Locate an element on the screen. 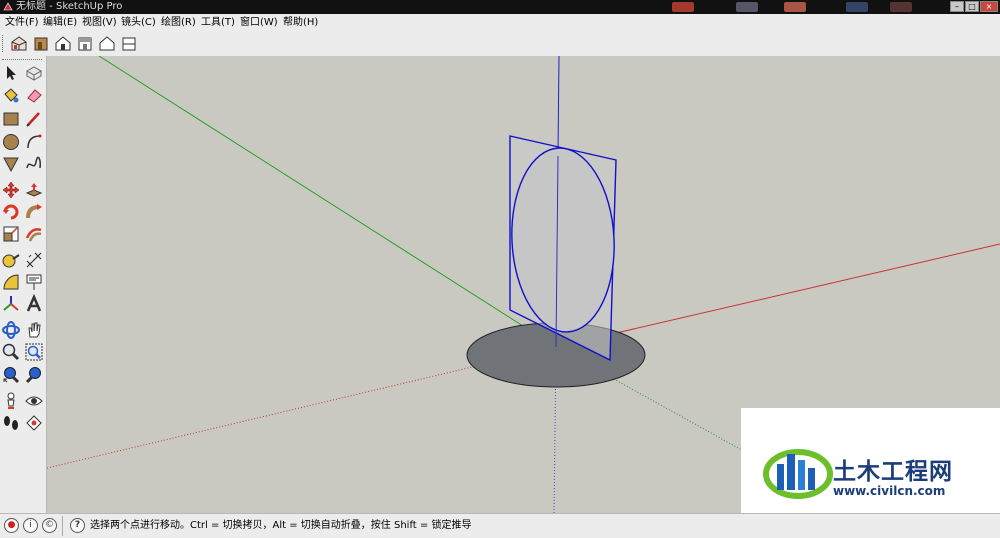 The image size is (1000, 538). help-icon: ? is located at coordinates (77, 525).